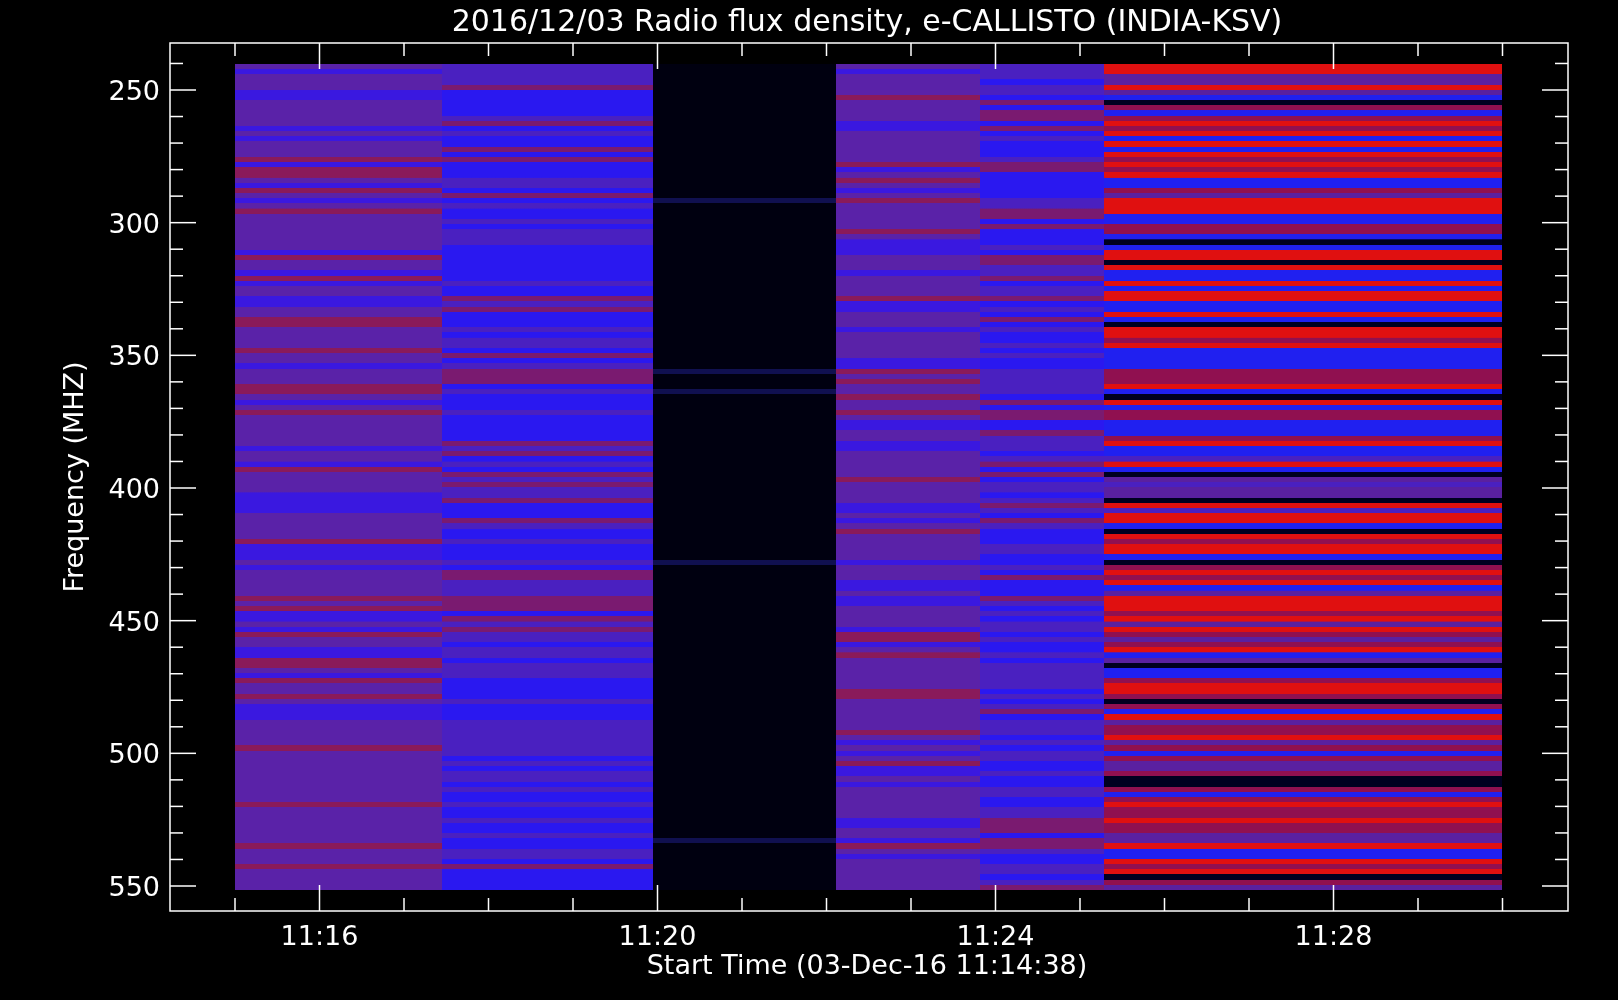 The height and width of the screenshot is (1000, 1618). What do you see at coordinates (134, 621) in the screenshot?
I see `y-tick-label: 450` at bounding box center [134, 621].